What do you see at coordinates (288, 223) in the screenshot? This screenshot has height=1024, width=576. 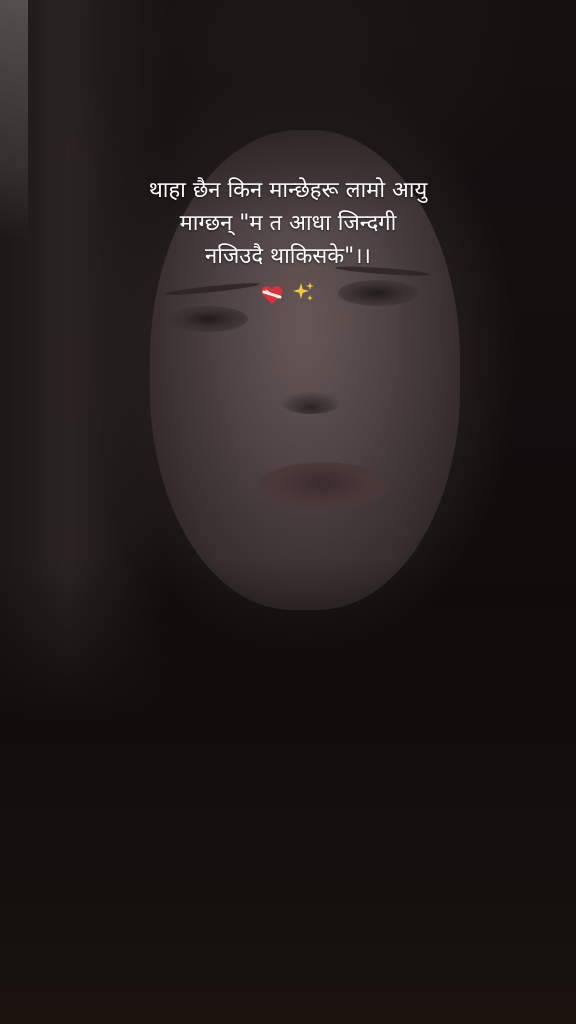 I see `caption-line-2: माग्छन् "म त आधा जिन्दगी` at bounding box center [288, 223].